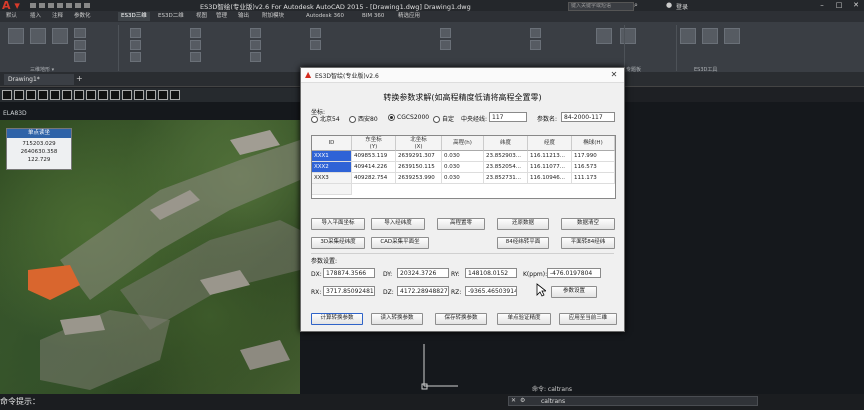  What do you see at coordinates (374, 167) in the screenshot?
I see `table-cell: 409414.226` at bounding box center [374, 167].